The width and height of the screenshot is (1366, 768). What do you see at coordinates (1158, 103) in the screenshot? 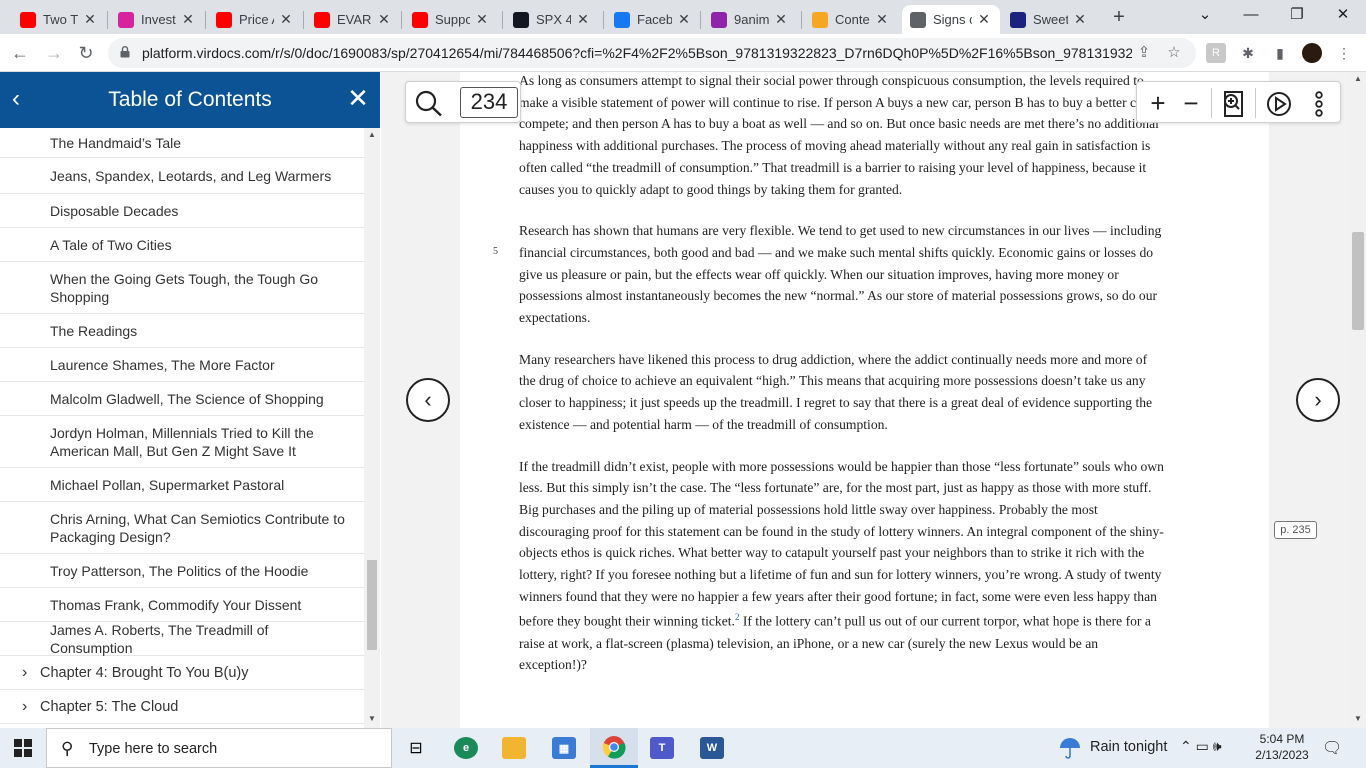
I see `zoom-in-icon: +` at bounding box center [1158, 103].